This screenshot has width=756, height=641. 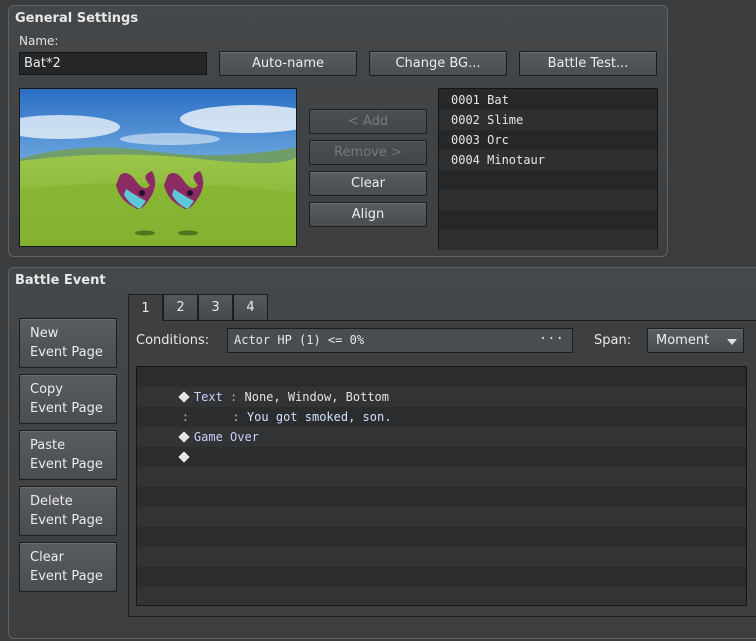 What do you see at coordinates (68, 455) in the screenshot?
I see `paste-event-page-button: Paste Event Page` at bounding box center [68, 455].